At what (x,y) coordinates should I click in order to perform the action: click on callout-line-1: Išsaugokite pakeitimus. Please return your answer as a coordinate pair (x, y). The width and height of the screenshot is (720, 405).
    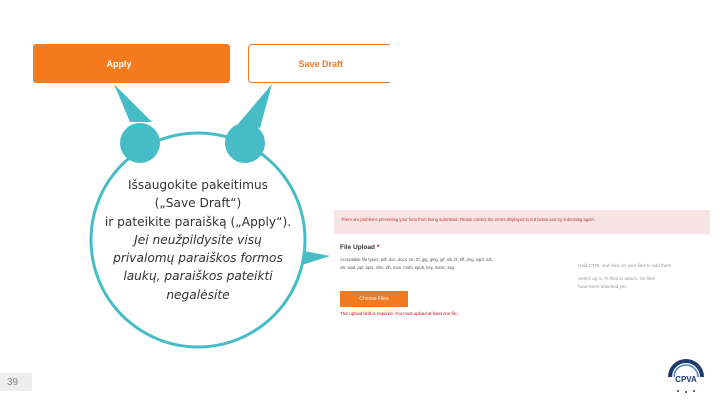
    Looking at the image, I should click on (198, 185).